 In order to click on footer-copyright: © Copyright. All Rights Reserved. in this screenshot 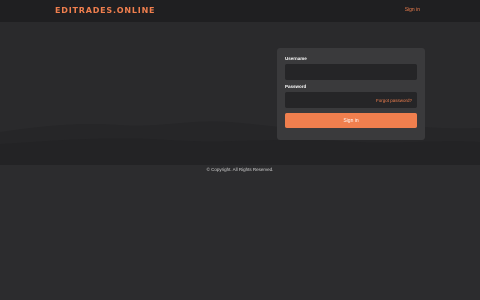, I will do `click(240, 169)`.